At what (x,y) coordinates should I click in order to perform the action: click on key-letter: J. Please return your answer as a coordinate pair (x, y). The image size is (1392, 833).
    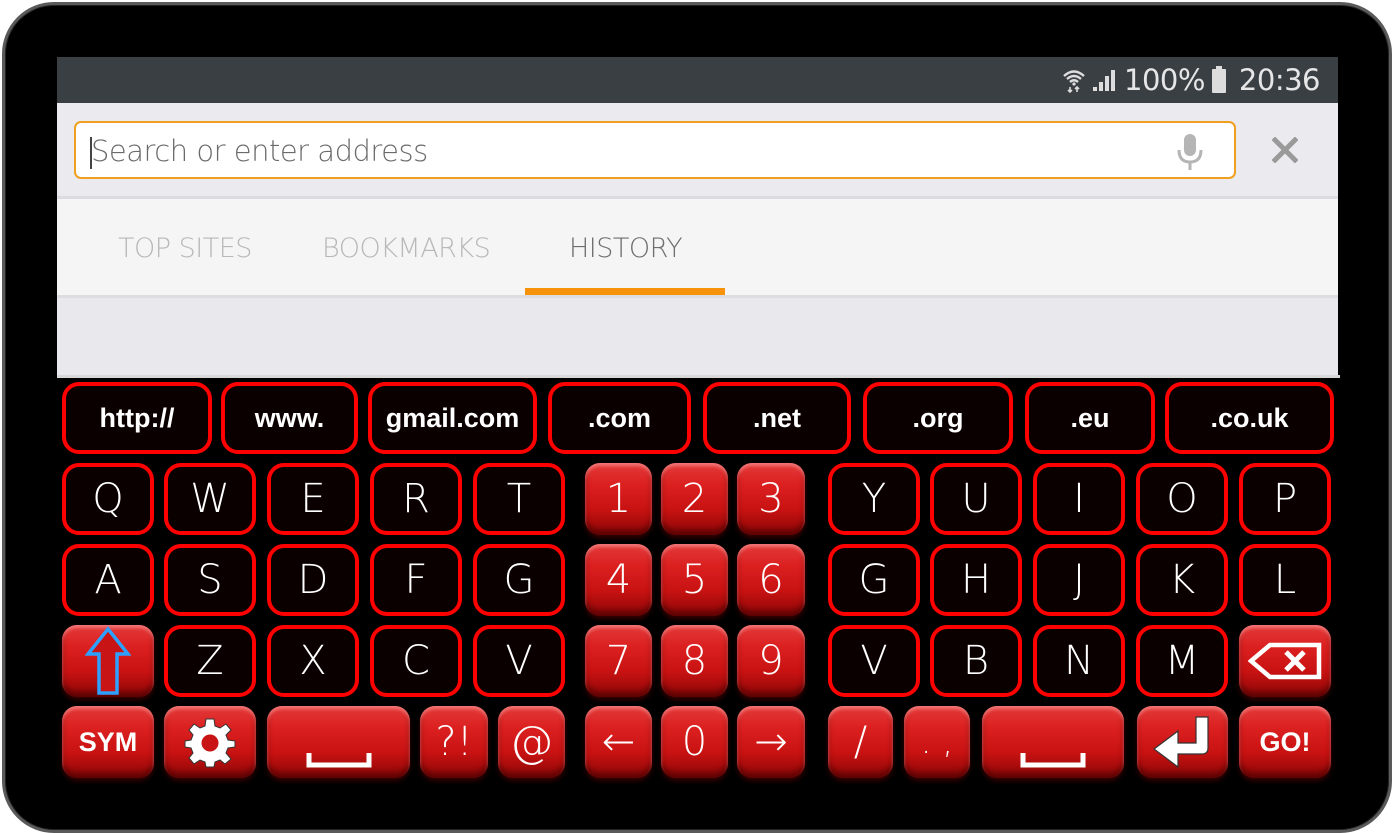
    Looking at the image, I should click on (1079, 580).